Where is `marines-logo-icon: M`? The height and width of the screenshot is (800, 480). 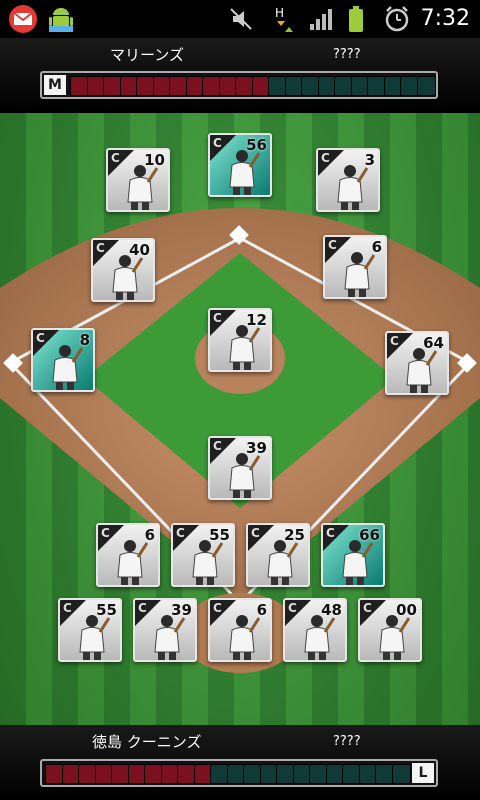 marines-logo-icon: M is located at coordinates (55, 85).